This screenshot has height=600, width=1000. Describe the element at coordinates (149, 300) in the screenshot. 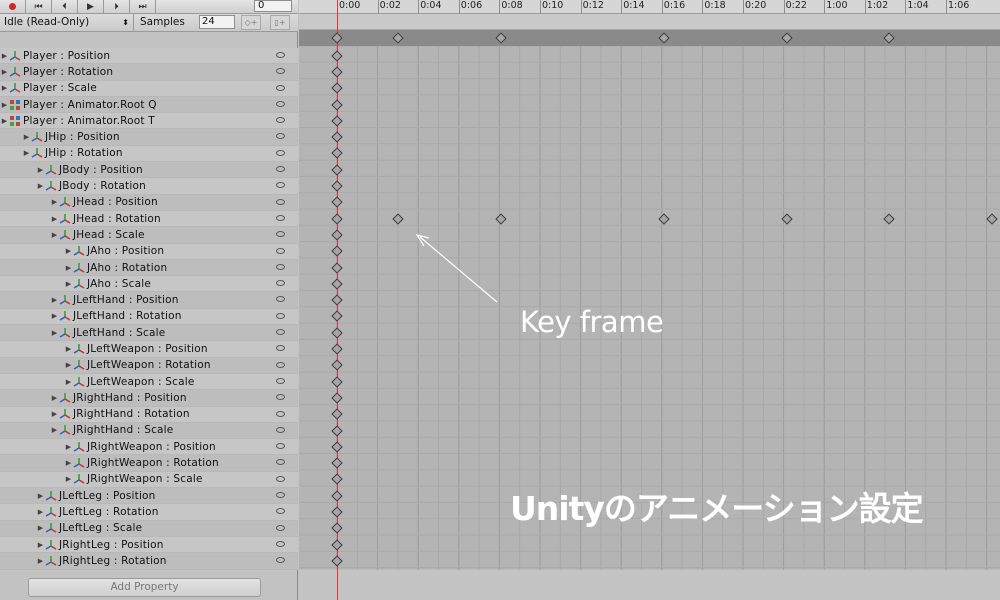

I see `property-row: ▶ JLeftHand : Position` at that location.